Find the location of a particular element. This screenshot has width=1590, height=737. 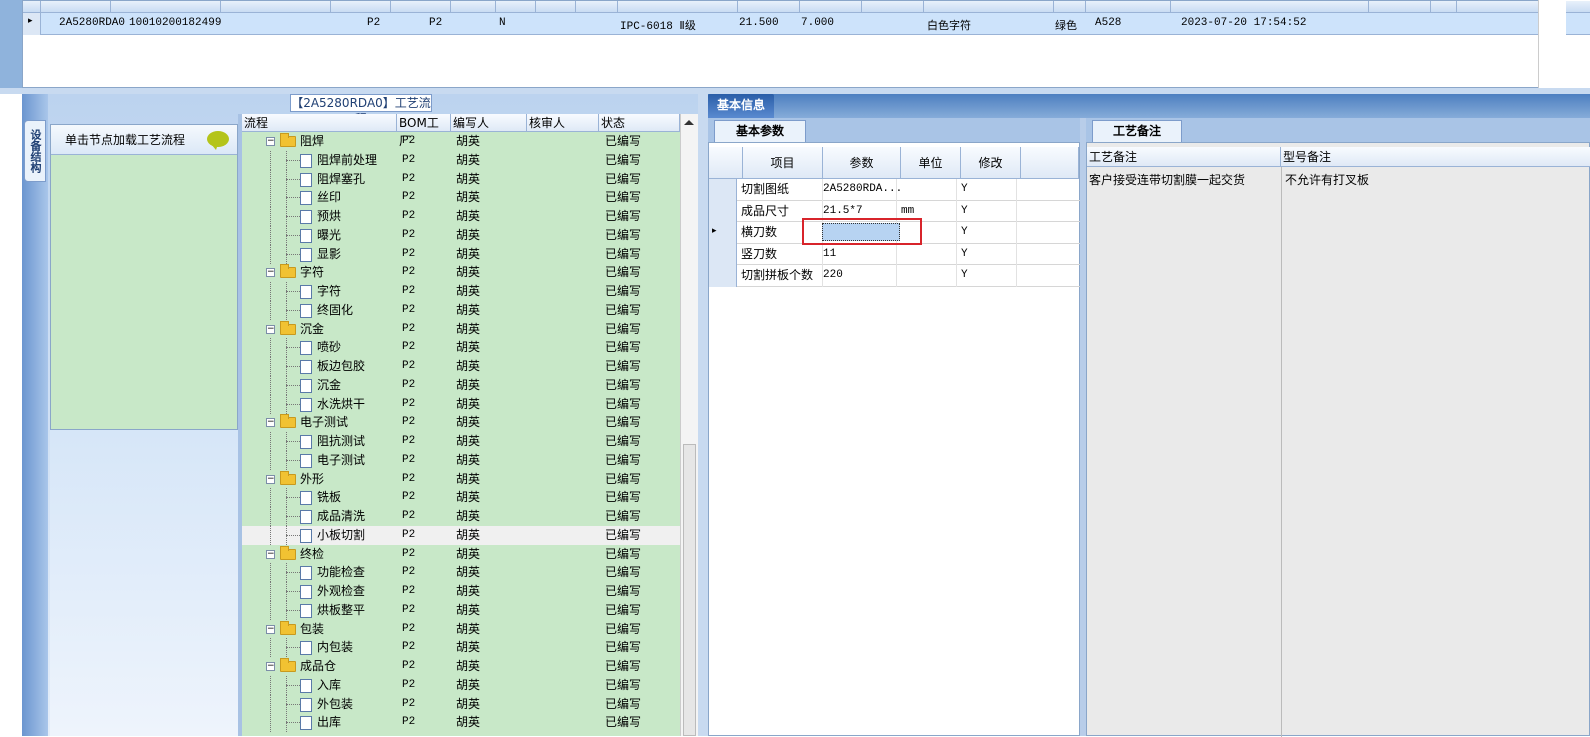

param-row: 切割图纸 2A5280RDA... Y is located at coordinates (895, 190).